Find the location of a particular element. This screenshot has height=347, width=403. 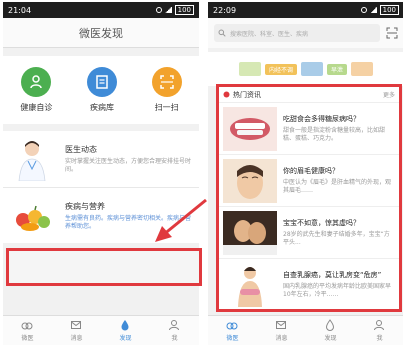

fruit-image is located at coordinates (32, 215).